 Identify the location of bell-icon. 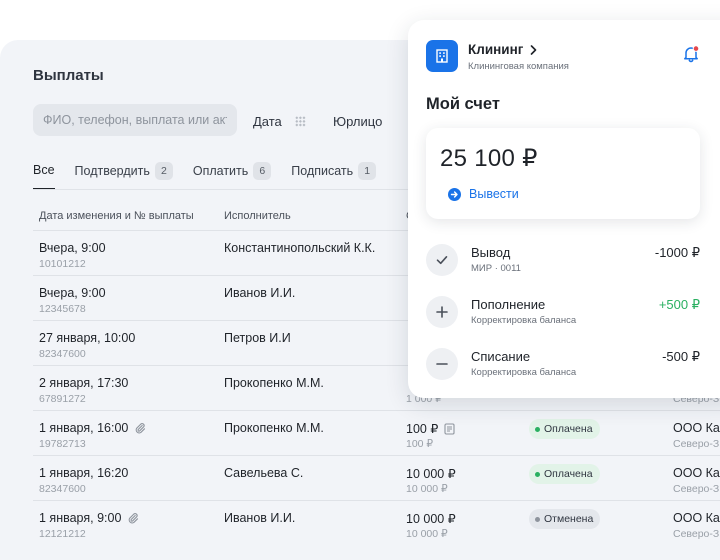
(691, 54).